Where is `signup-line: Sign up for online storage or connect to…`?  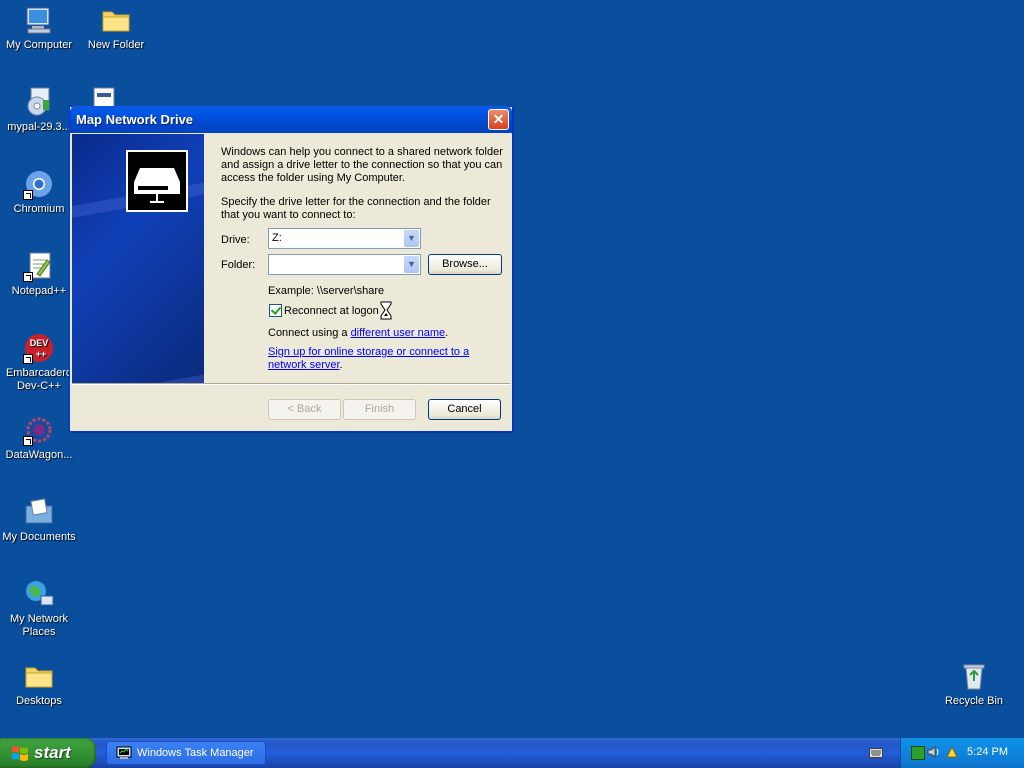
signup-line: Sign up for online storage or connect to… is located at coordinates (373, 359).